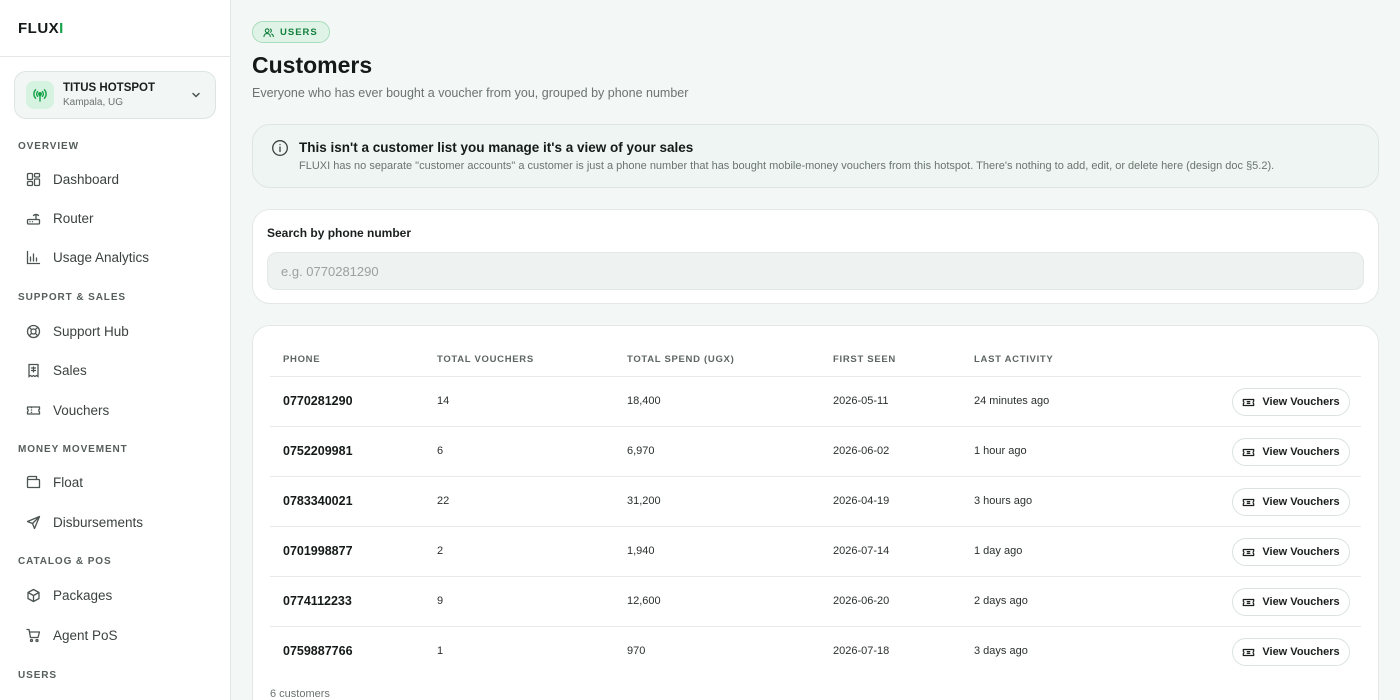 This screenshot has width=1400, height=700. What do you see at coordinates (33, 370) in the screenshot?
I see `receipt-icon` at bounding box center [33, 370].